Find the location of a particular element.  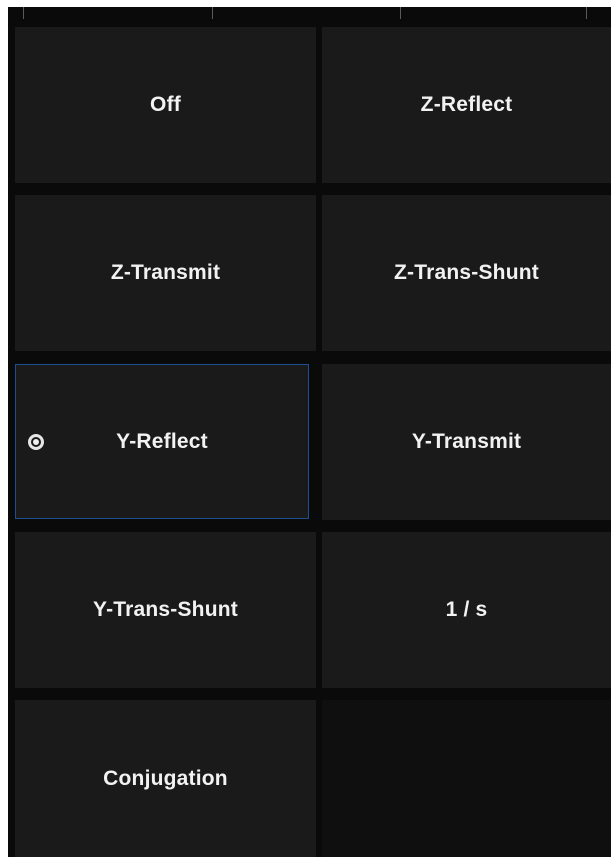

y-trans-shunt-button: Y-Trans-Shunt is located at coordinates (165, 610).